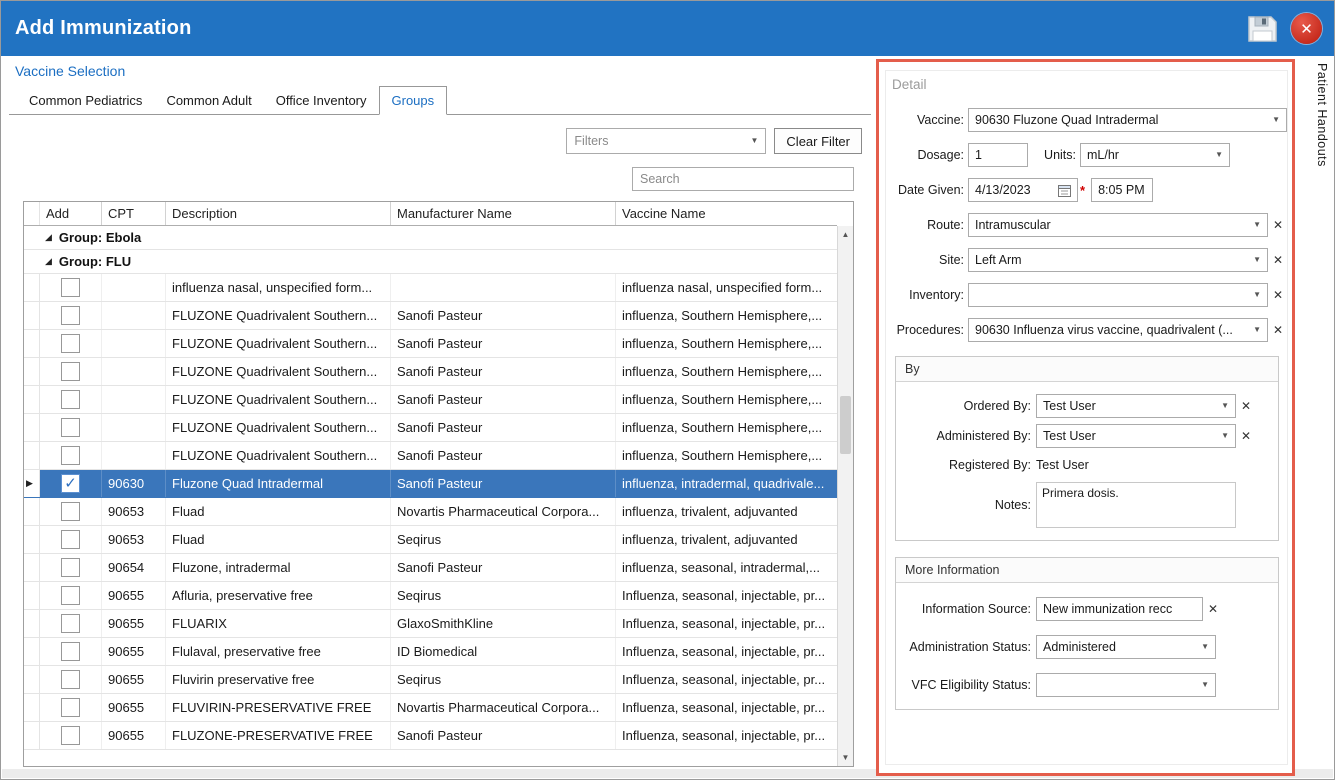 The width and height of the screenshot is (1335, 780). Describe the element at coordinates (1278, 225) in the screenshot. I see `route-clear-icon: ✕` at that location.